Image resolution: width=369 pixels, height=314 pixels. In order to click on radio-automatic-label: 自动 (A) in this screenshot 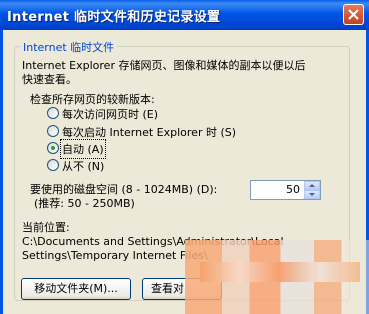, I will do `click(83, 149)`.